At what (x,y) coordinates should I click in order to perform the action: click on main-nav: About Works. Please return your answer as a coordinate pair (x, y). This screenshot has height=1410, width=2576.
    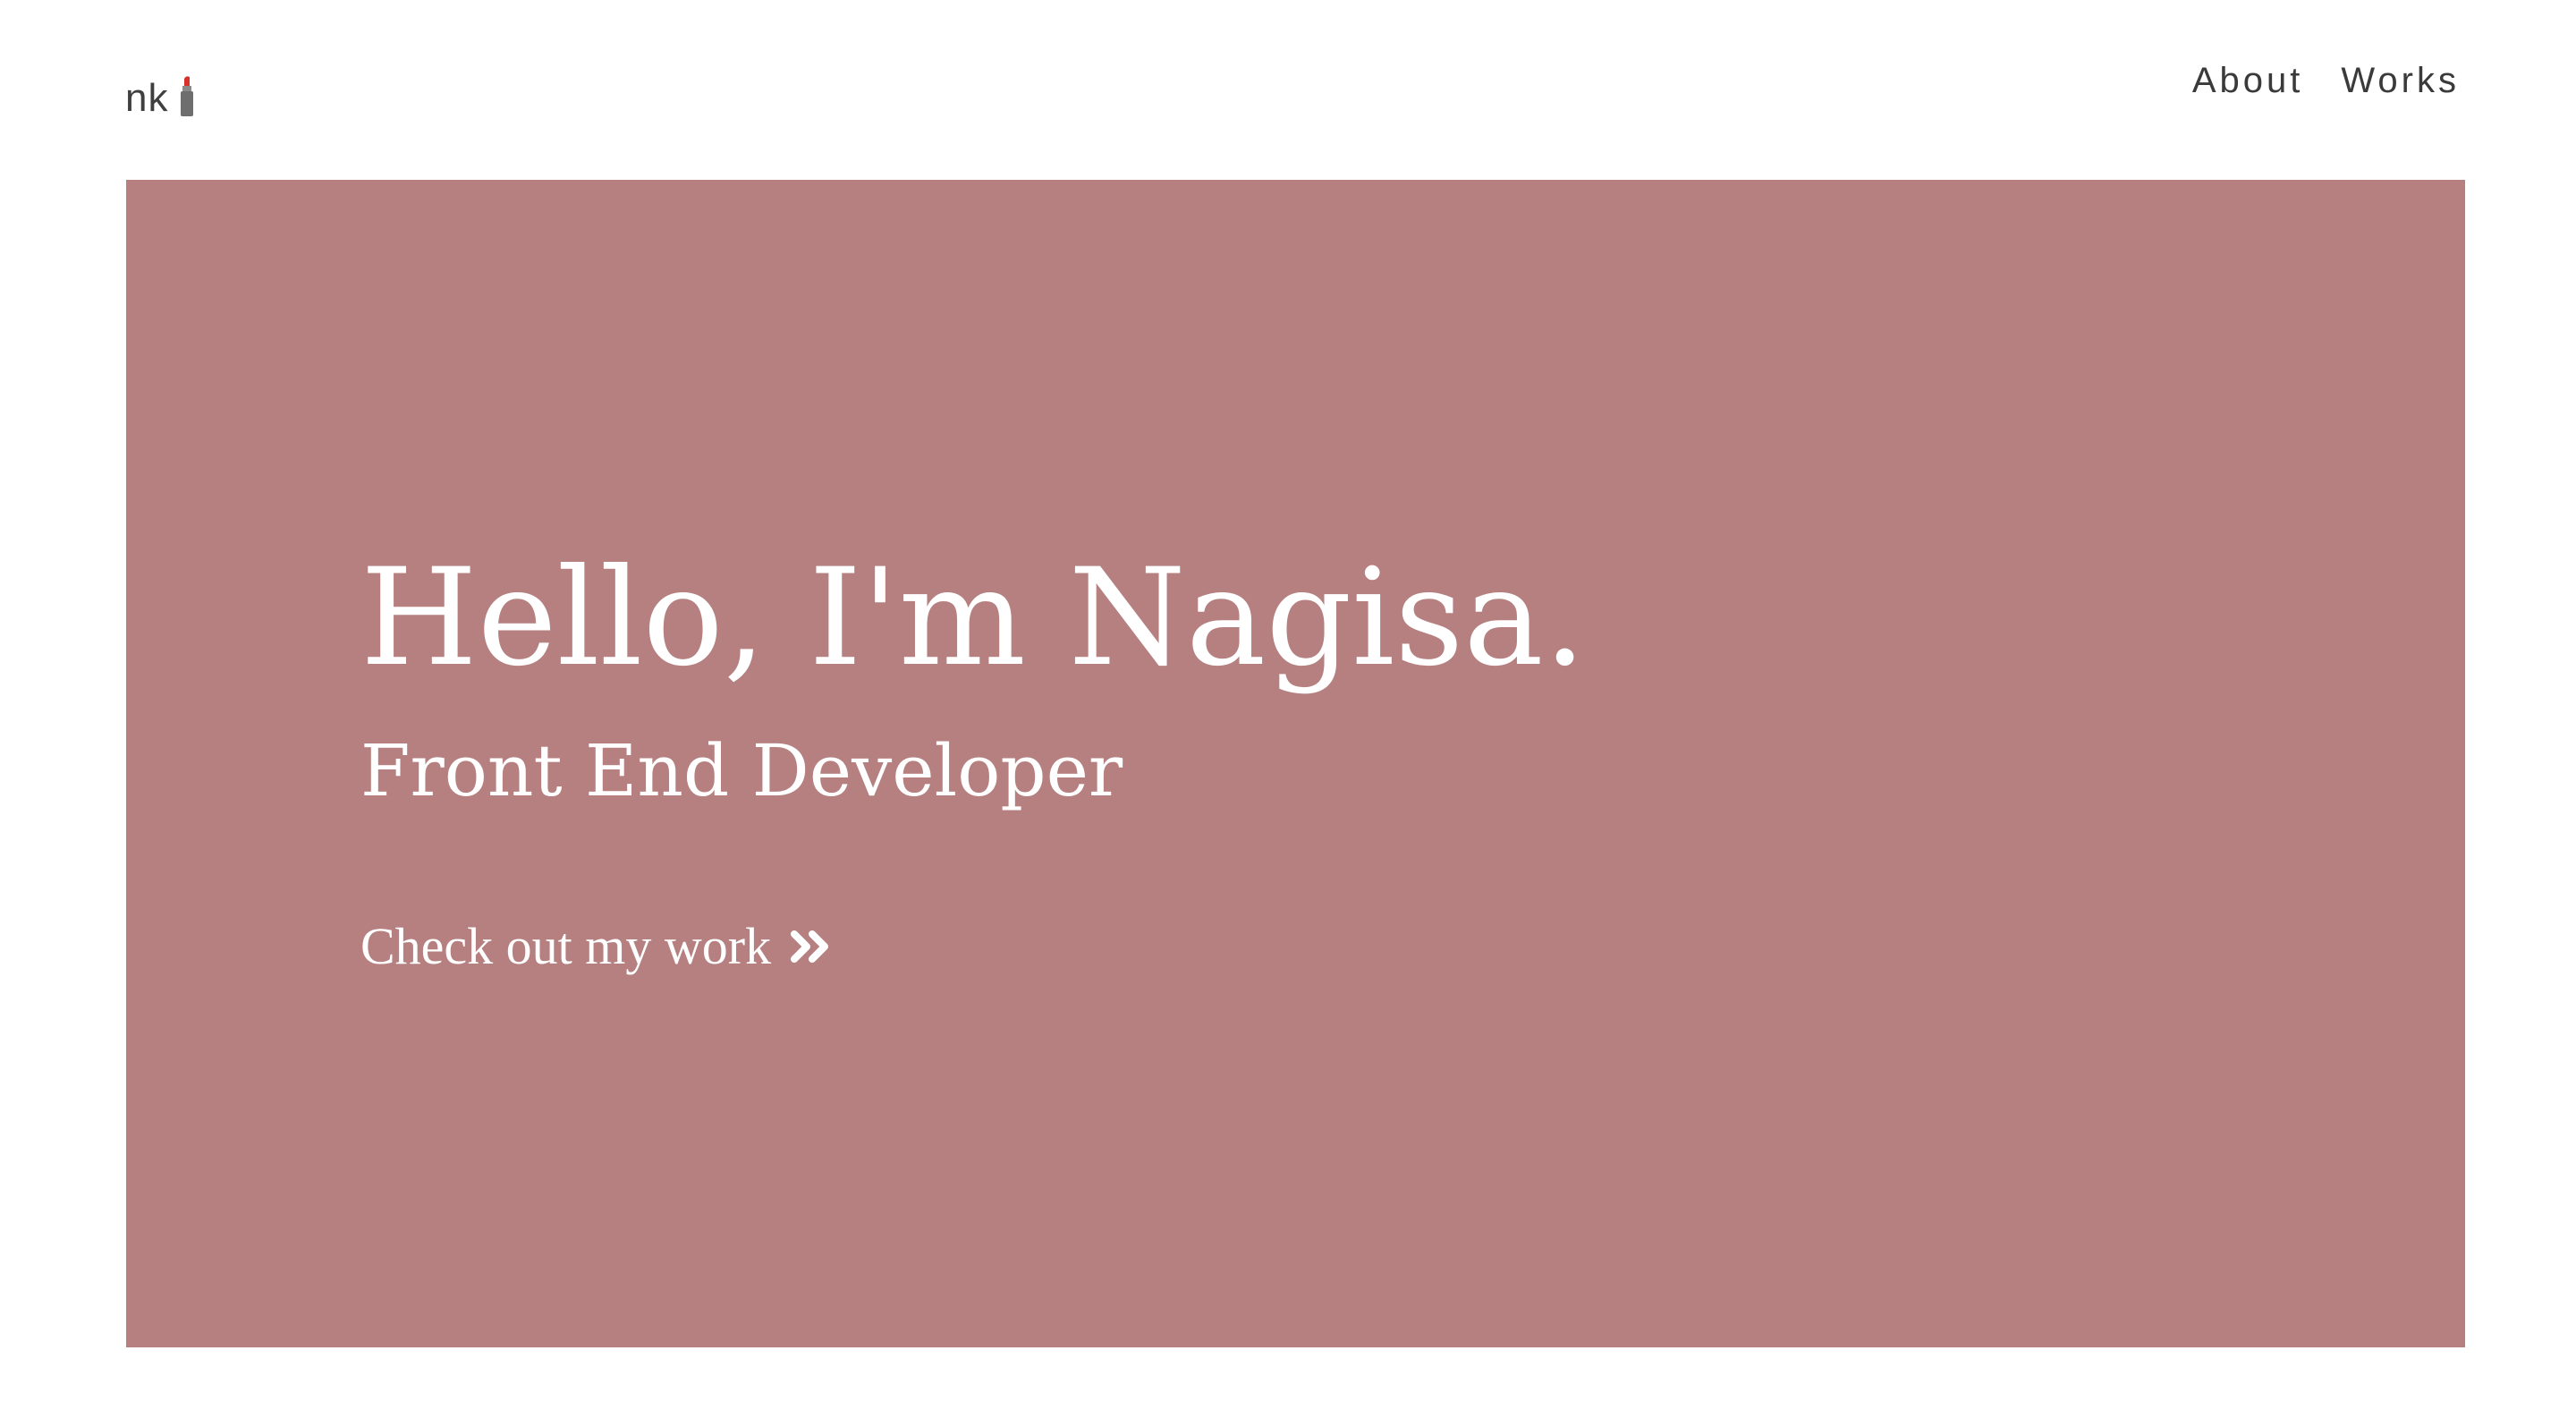
    Looking at the image, I should click on (2326, 81).